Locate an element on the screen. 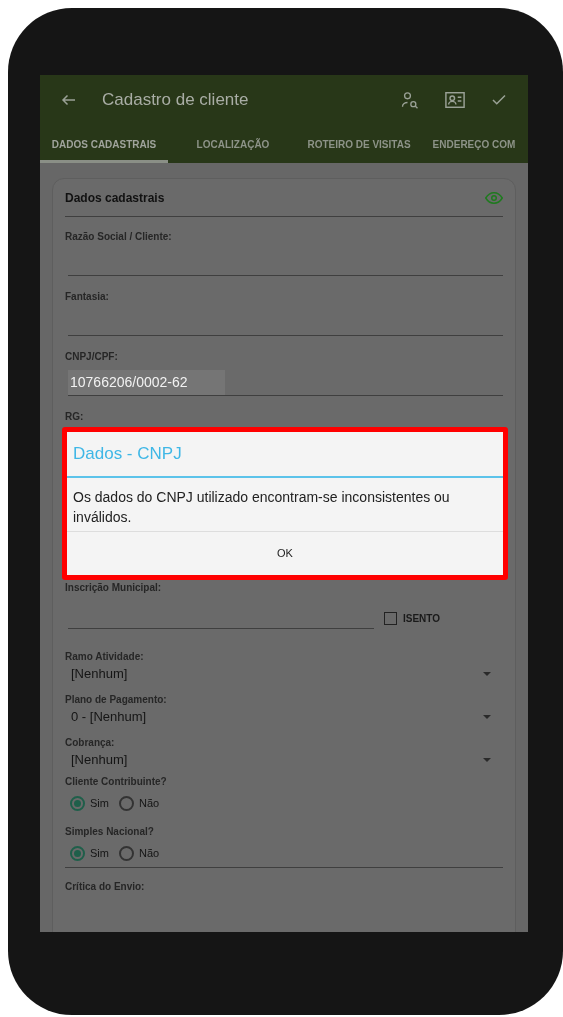  field-label: Plano de Pagamento: is located at coordinates (116, 700).